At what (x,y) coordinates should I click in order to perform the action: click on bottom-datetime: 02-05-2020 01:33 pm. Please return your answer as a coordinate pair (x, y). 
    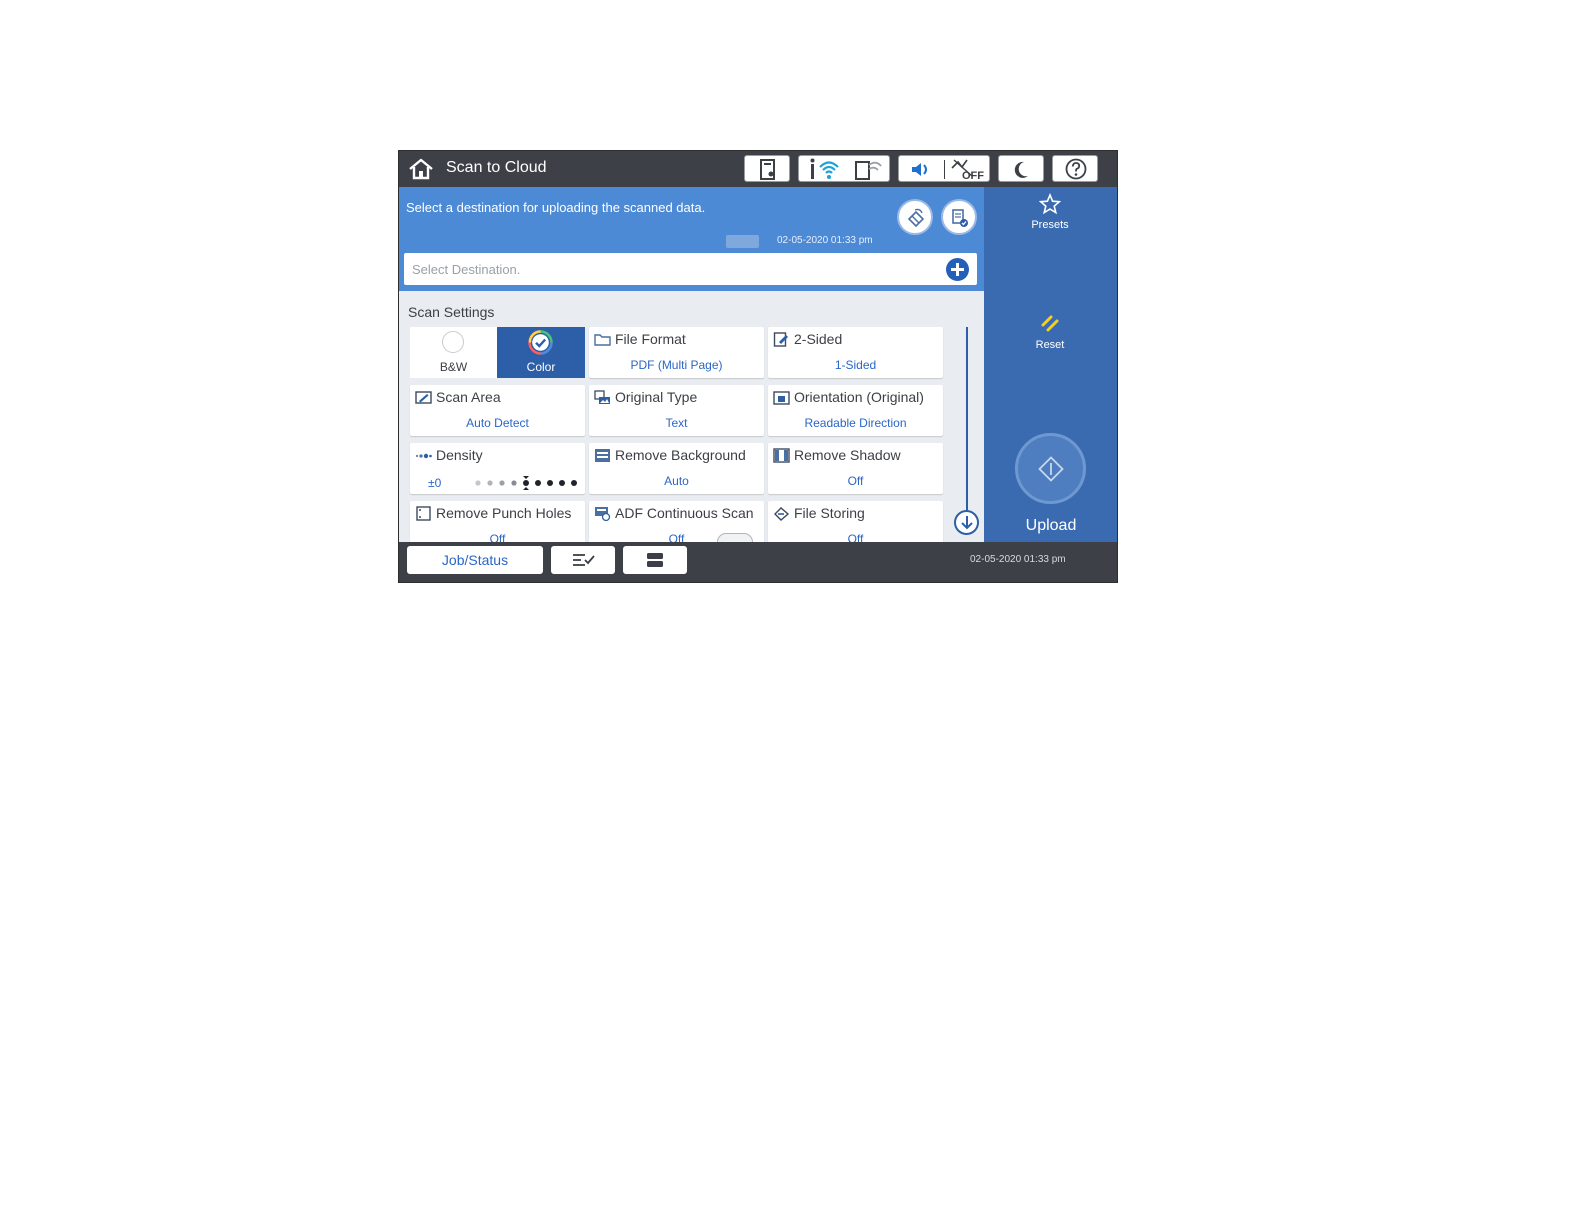
    Looking at the image, I should click on (1018, 559).